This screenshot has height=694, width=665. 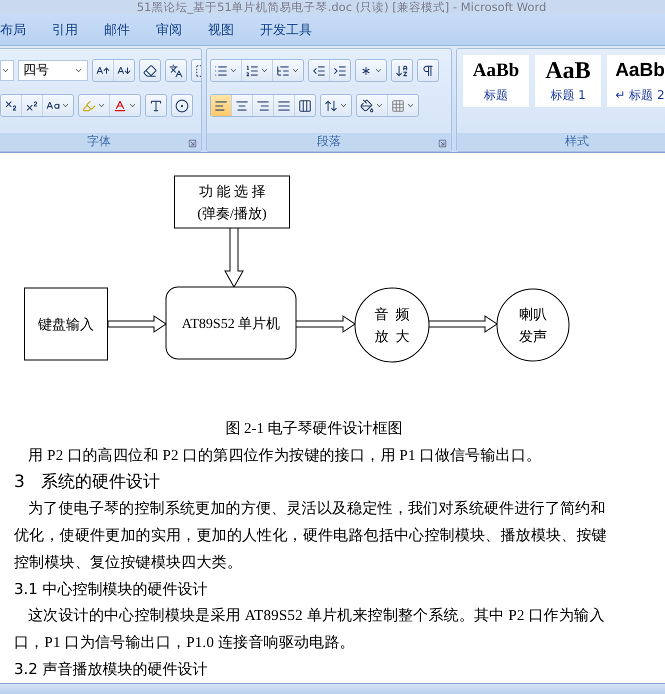 What do you see at coordinates (89, 105) in the screenshot?
I see `highlighter-icon` at bounding box center [89, 105].